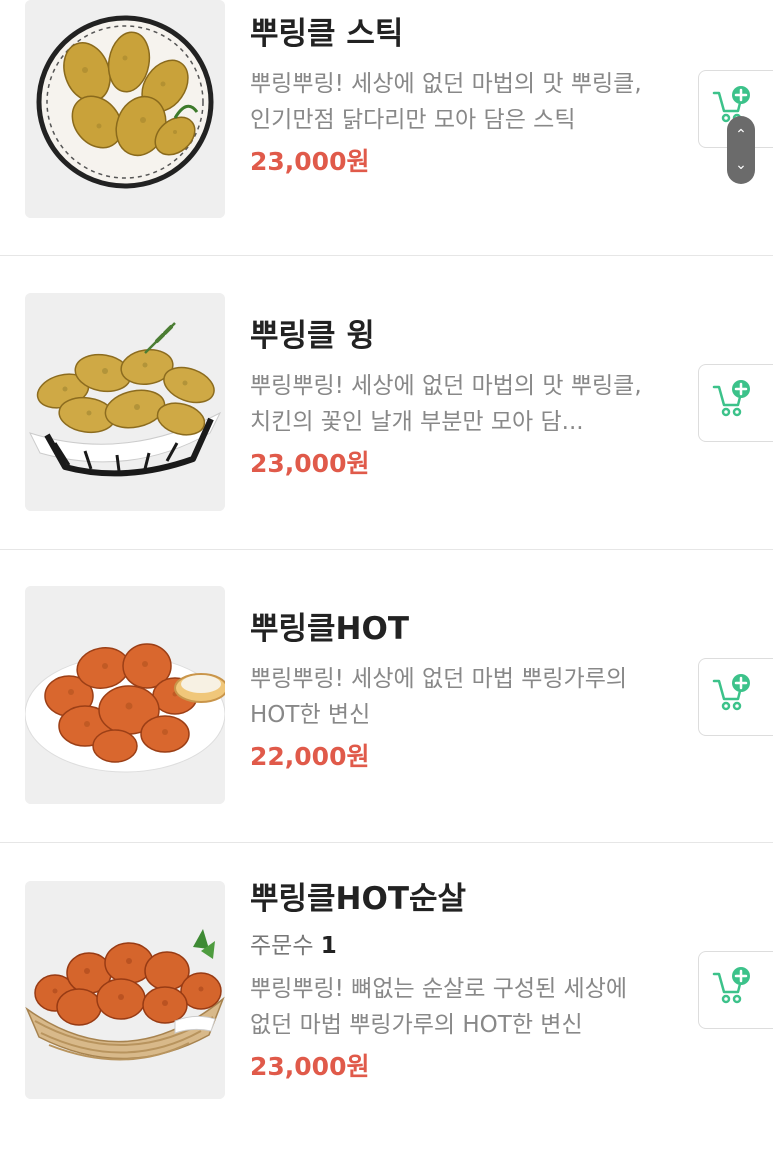 The height and width of the screenshot is (1153, 773). What do you see at coordinates (312, 336) in the screenshot?
I see `menu-item-name: 뿌링클 윙` at bounding box center [312, 336].